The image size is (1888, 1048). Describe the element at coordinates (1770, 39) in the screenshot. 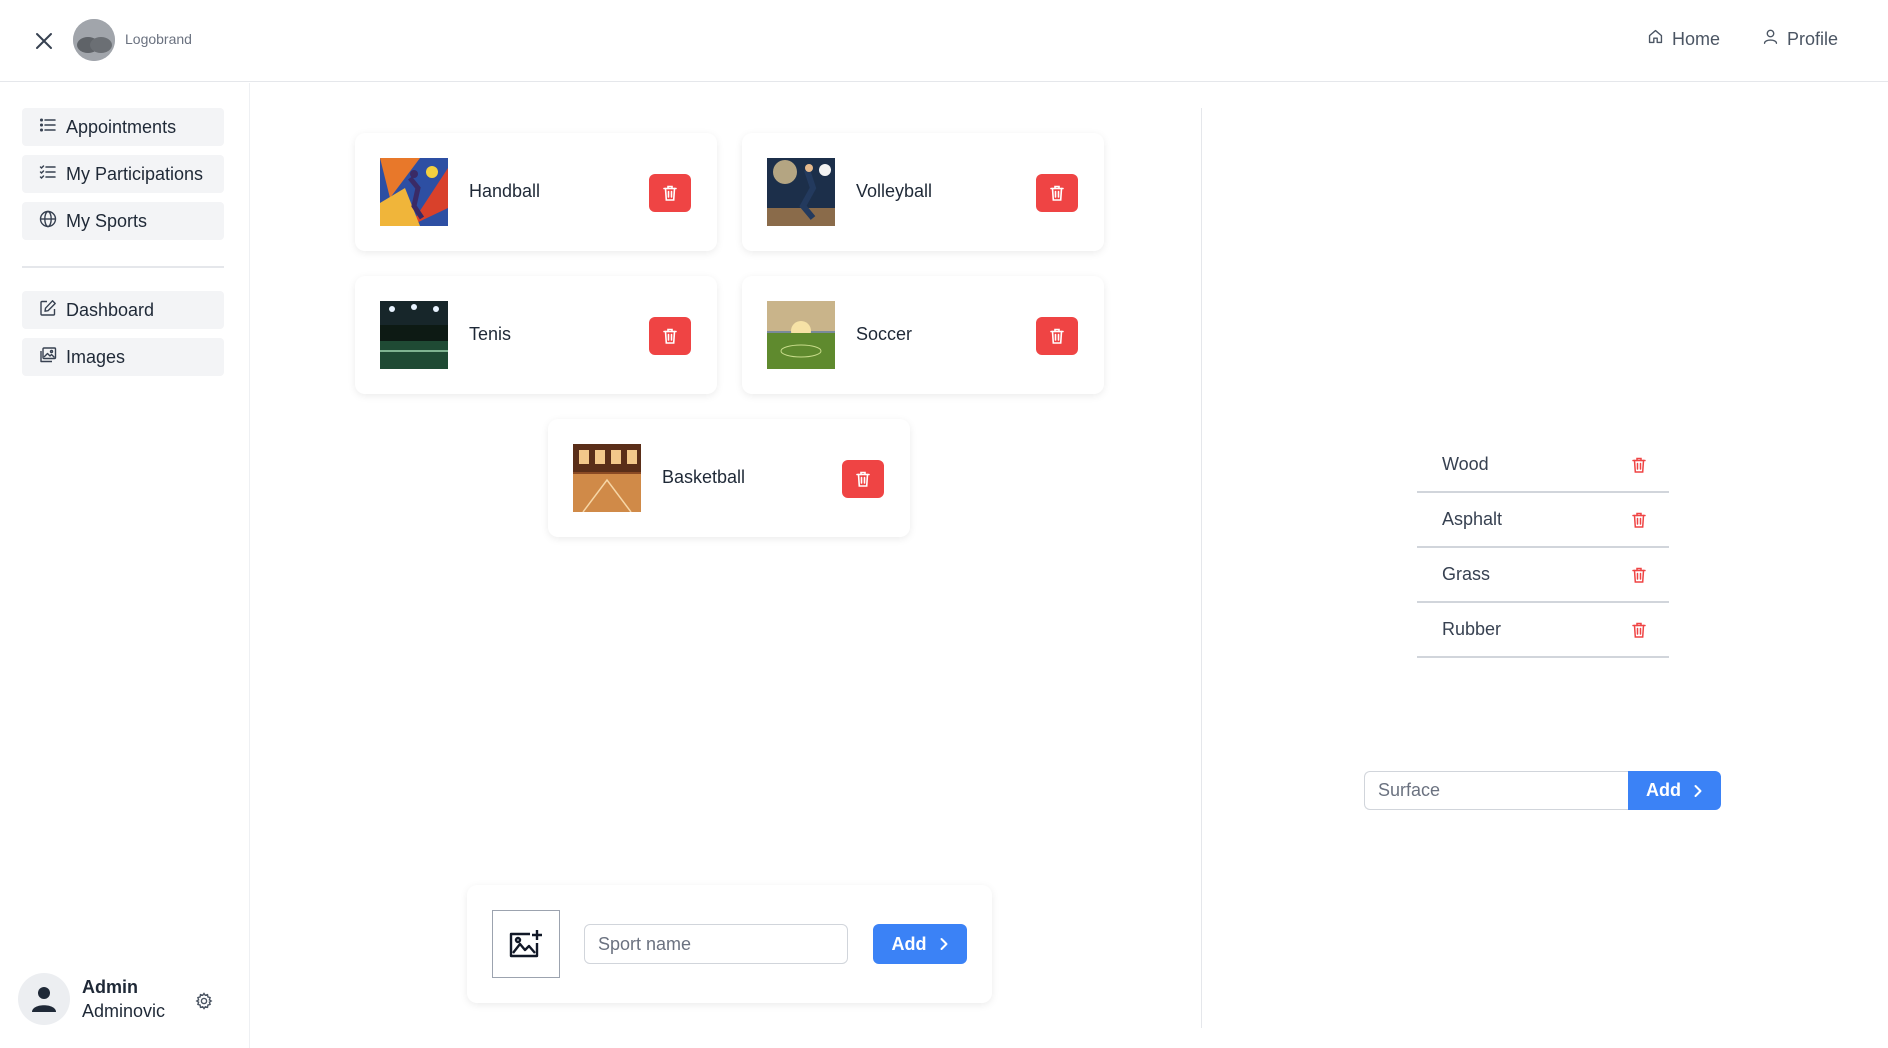

I see `user-icon` at that location.